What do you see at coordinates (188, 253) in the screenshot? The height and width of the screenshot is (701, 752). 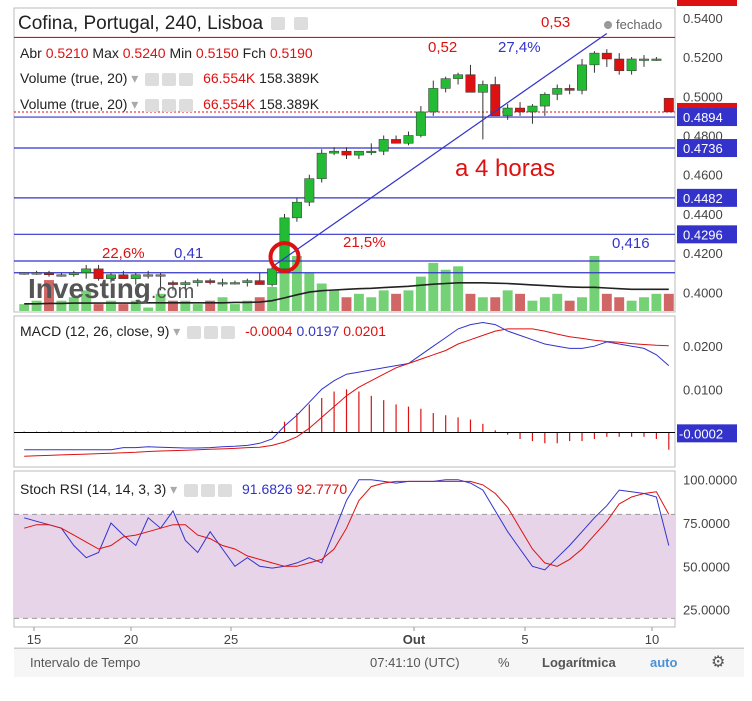 I see `val-041-label: 0,41` at bounding box center [188, 253].